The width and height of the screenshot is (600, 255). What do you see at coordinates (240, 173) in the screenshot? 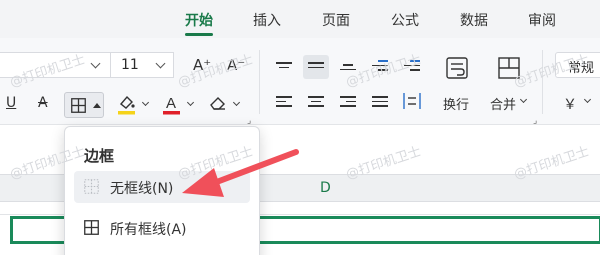
I see `annotation-arrow` at bounding box center [240, 173].